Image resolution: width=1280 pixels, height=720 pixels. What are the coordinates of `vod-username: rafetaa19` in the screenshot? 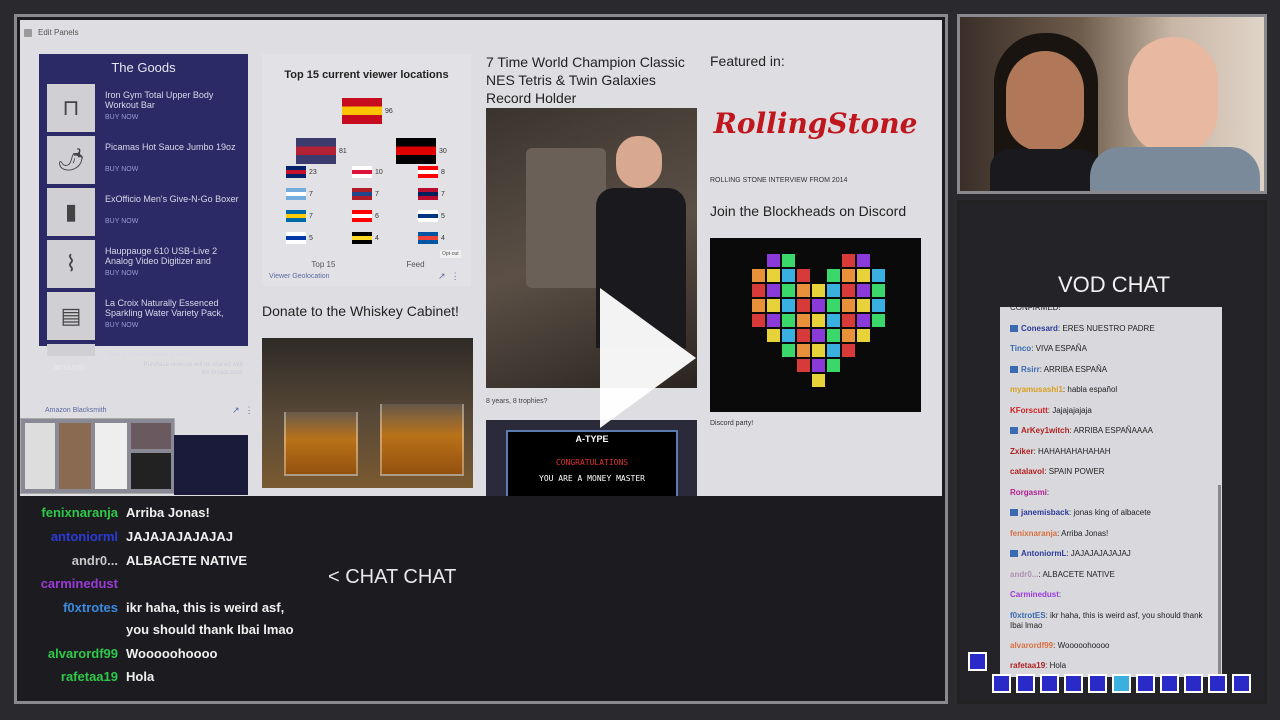 It's located at (1027, 665).